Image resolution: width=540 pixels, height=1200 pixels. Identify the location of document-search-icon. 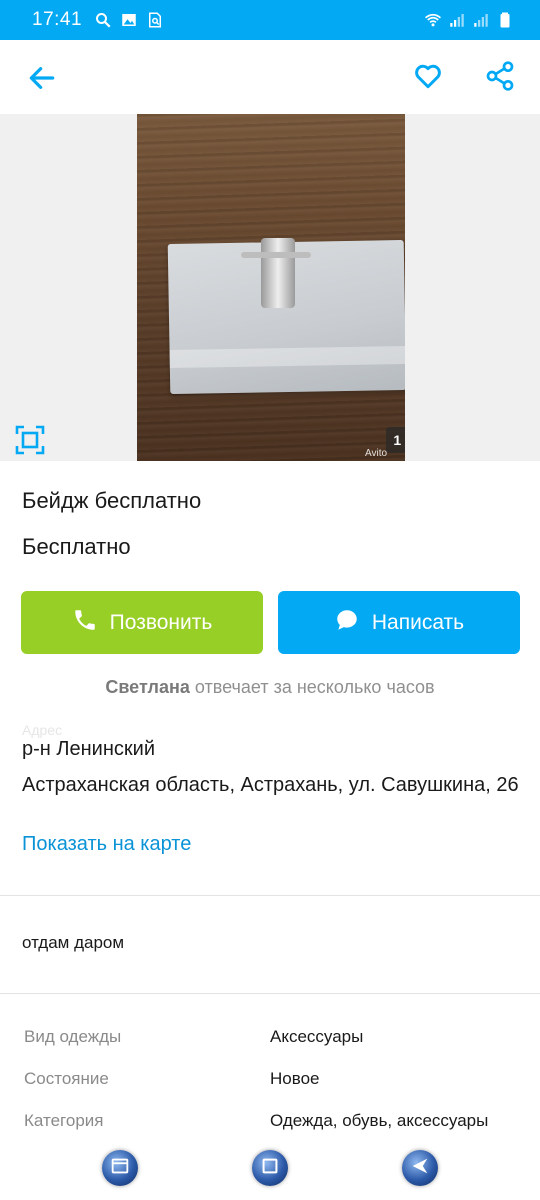
(155, 20).